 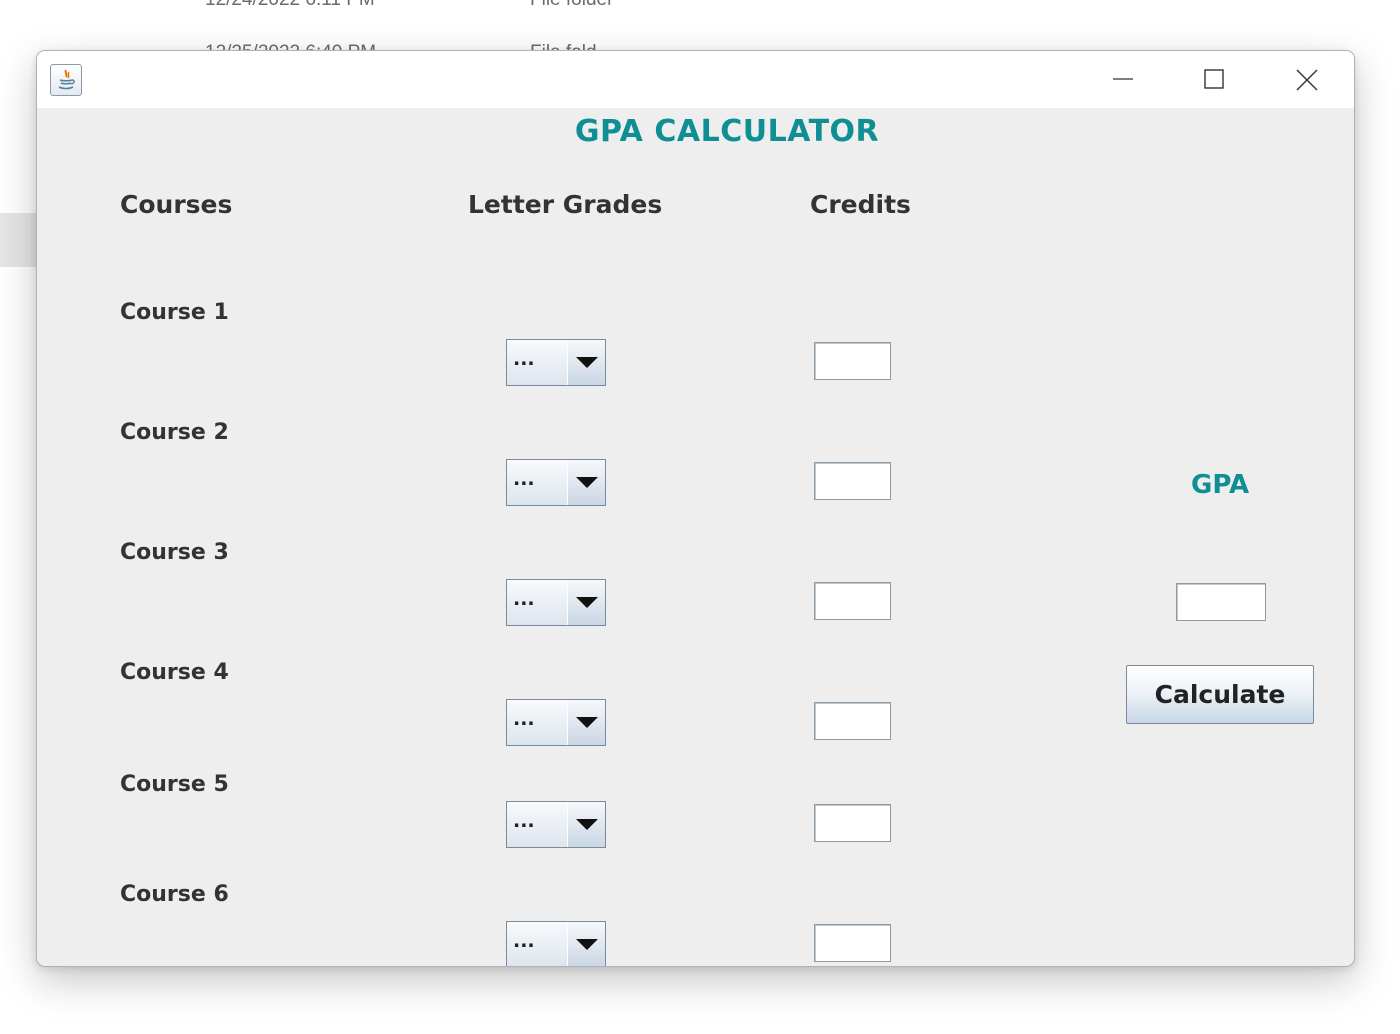 I want to click on close-icon, so click(x=1307, y=80).